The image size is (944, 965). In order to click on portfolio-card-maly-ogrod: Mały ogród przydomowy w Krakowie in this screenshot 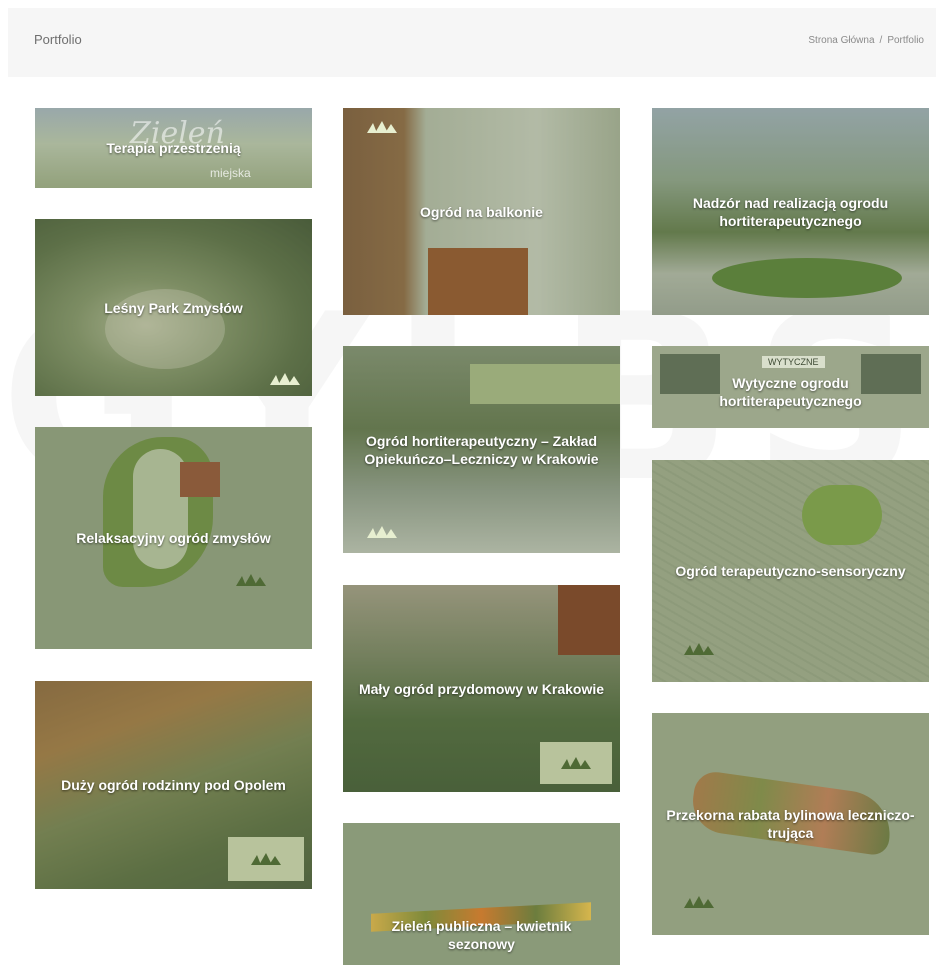, I will do `click(481, 688)`.